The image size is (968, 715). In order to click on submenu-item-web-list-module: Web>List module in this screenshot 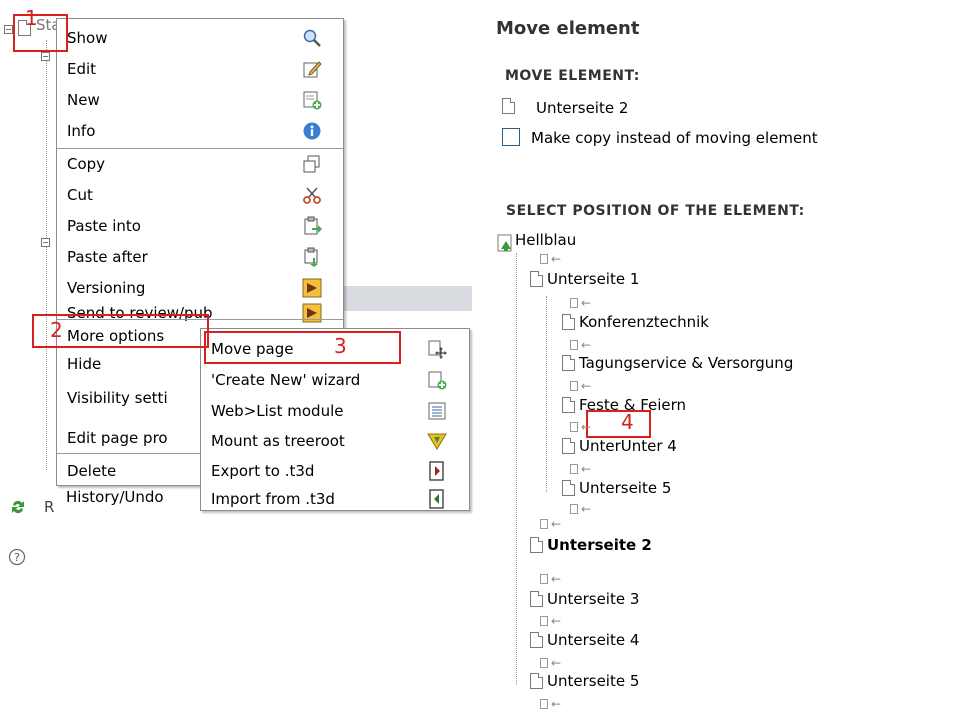, I will do `click(335, 411)`.